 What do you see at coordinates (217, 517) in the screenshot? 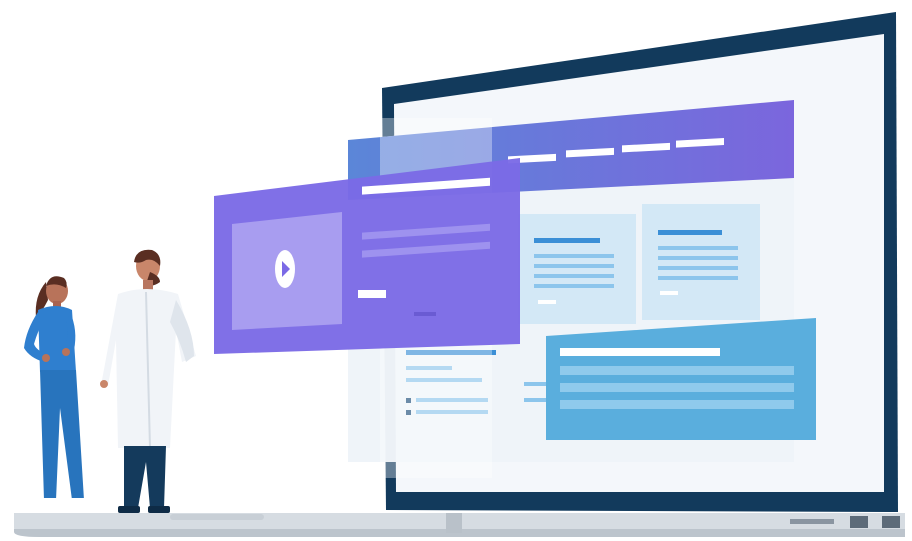
I see `laptop-trackpad-edge` at bounding box center [217, 517].